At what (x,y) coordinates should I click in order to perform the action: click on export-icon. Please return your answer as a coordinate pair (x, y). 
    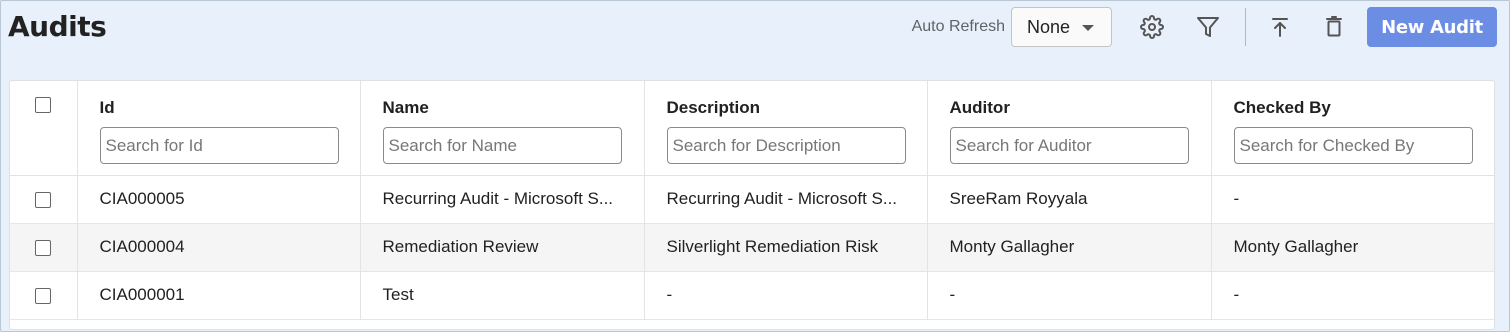
    Looking at the image, I should click on (1280, 27).